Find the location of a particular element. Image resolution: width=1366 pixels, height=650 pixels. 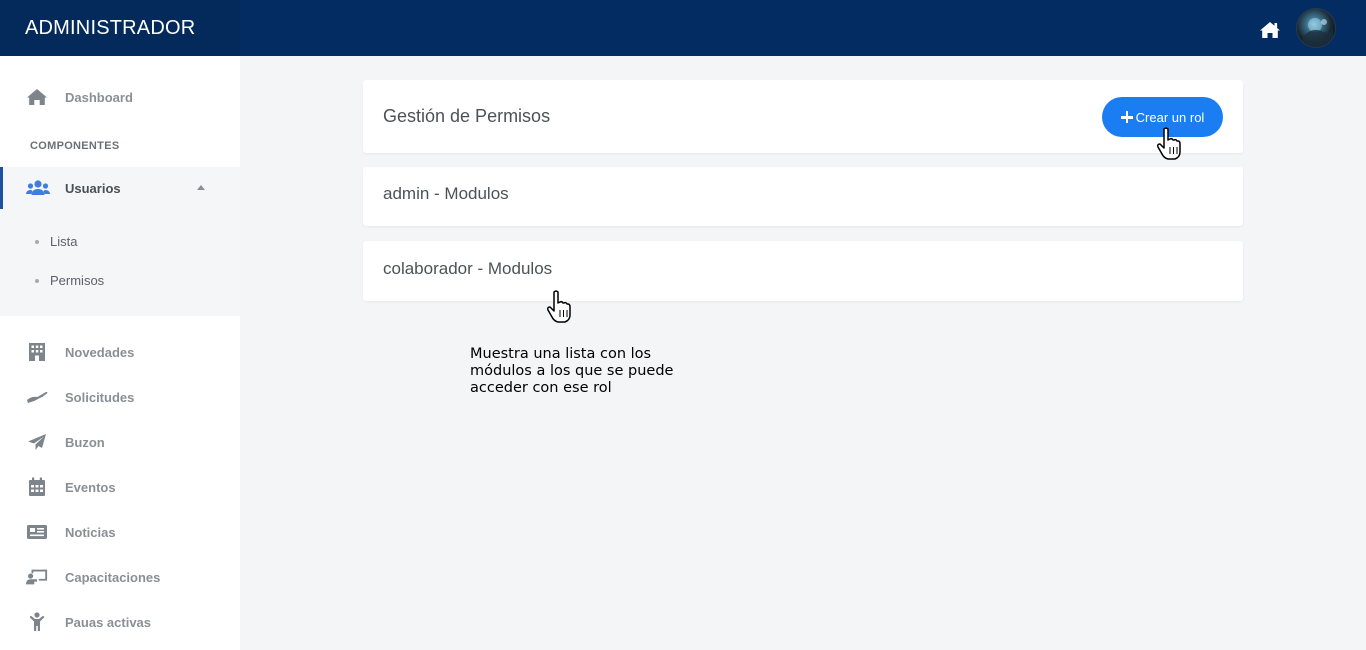

role-card-colaborador: colaborador - Modulos is located at coordinates (803, 271).